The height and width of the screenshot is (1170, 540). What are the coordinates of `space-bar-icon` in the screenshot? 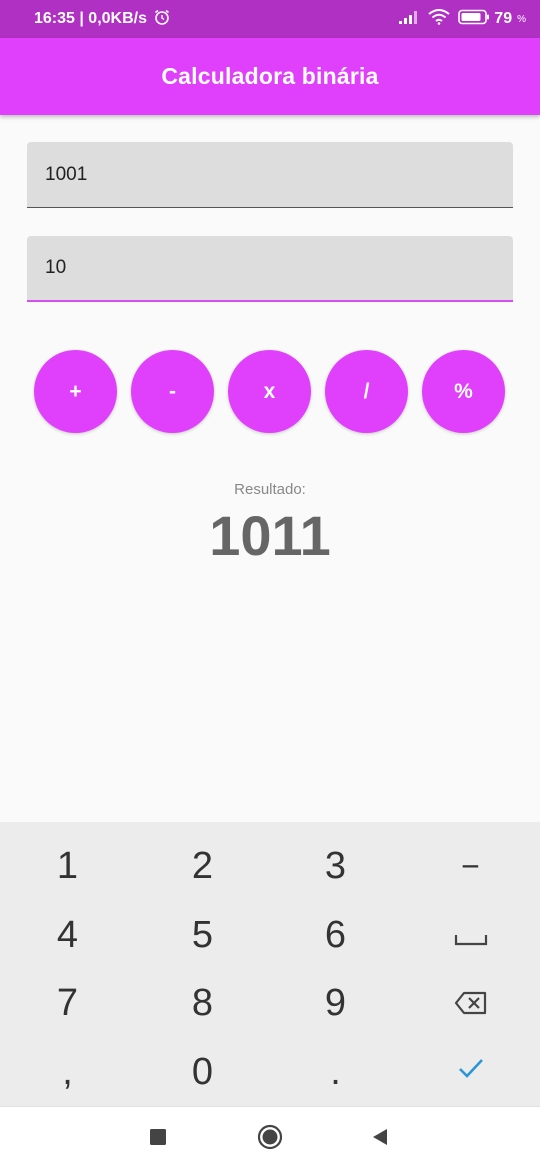 It's located at (471, 935).